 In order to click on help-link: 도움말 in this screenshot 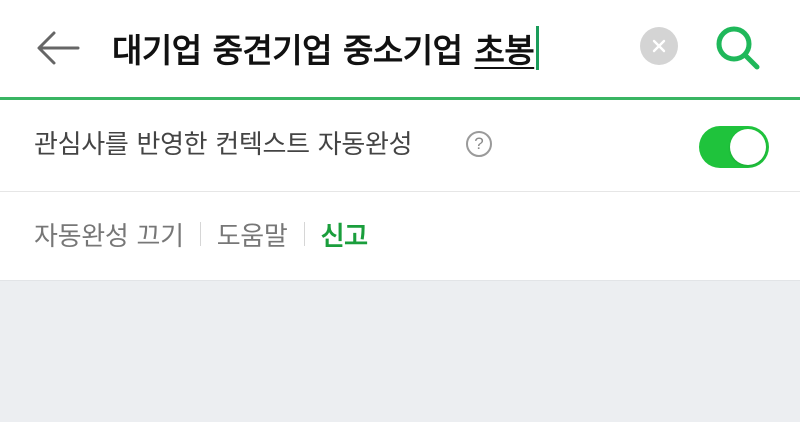, I will do `click(252, 234)`.